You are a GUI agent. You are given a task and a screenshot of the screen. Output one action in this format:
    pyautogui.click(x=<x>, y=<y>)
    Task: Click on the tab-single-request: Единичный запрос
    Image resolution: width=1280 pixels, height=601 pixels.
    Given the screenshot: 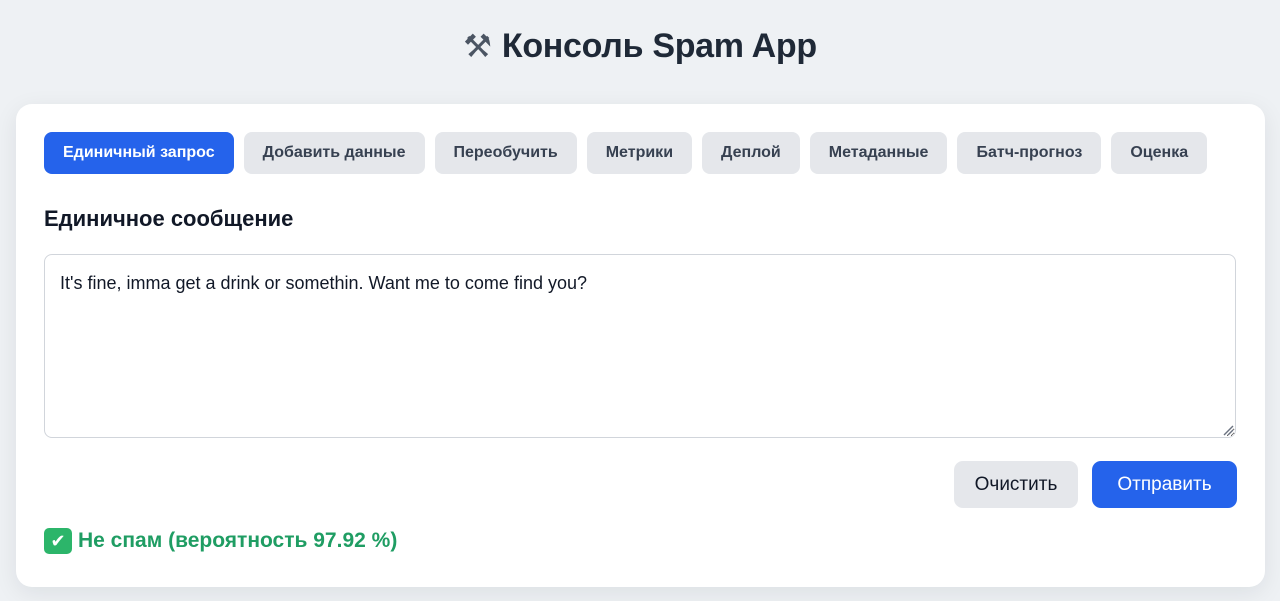 What is the action you would take?
    pyautogui.click(x=139, y=153)
    